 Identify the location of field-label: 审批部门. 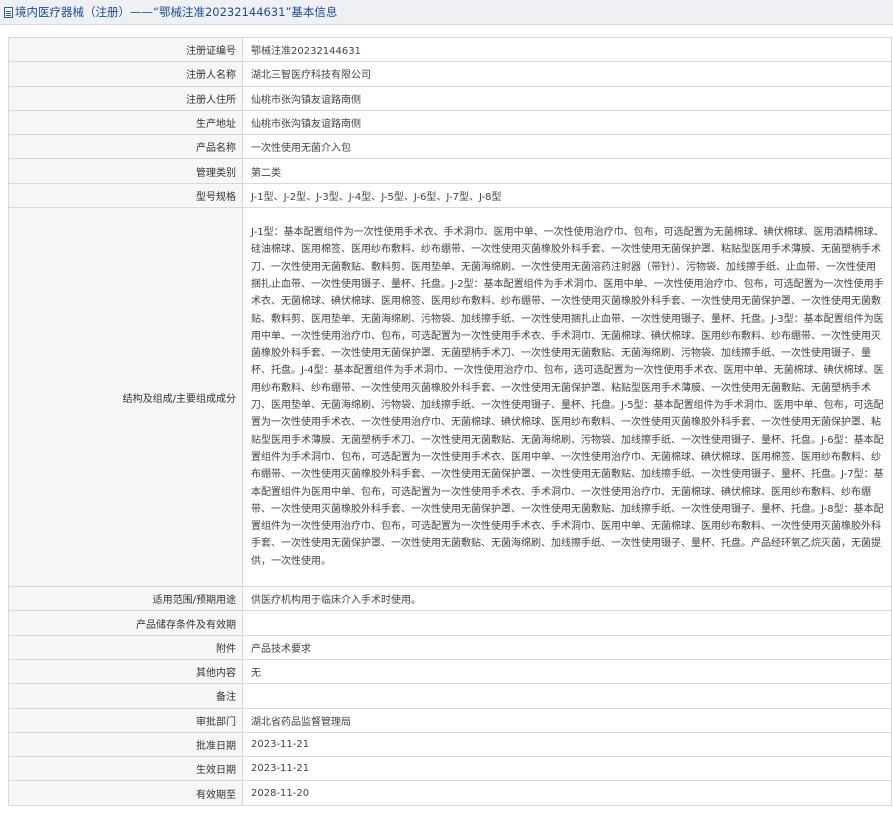
(125, 720).